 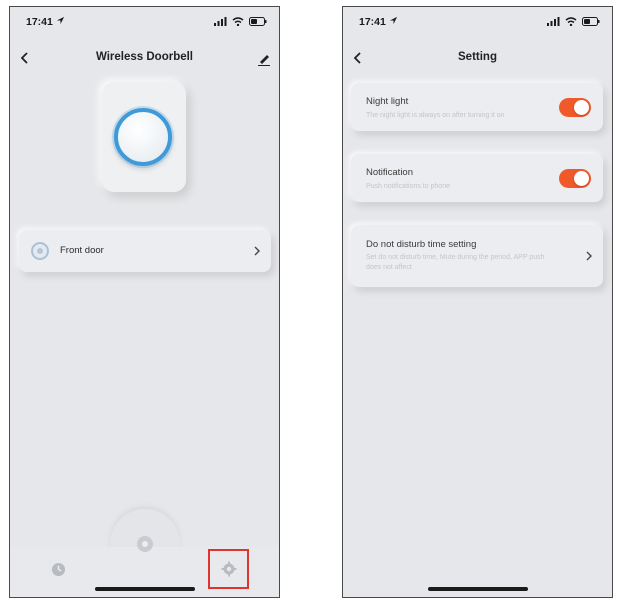 I want to click on home-icon, so click(x=145, y=544).